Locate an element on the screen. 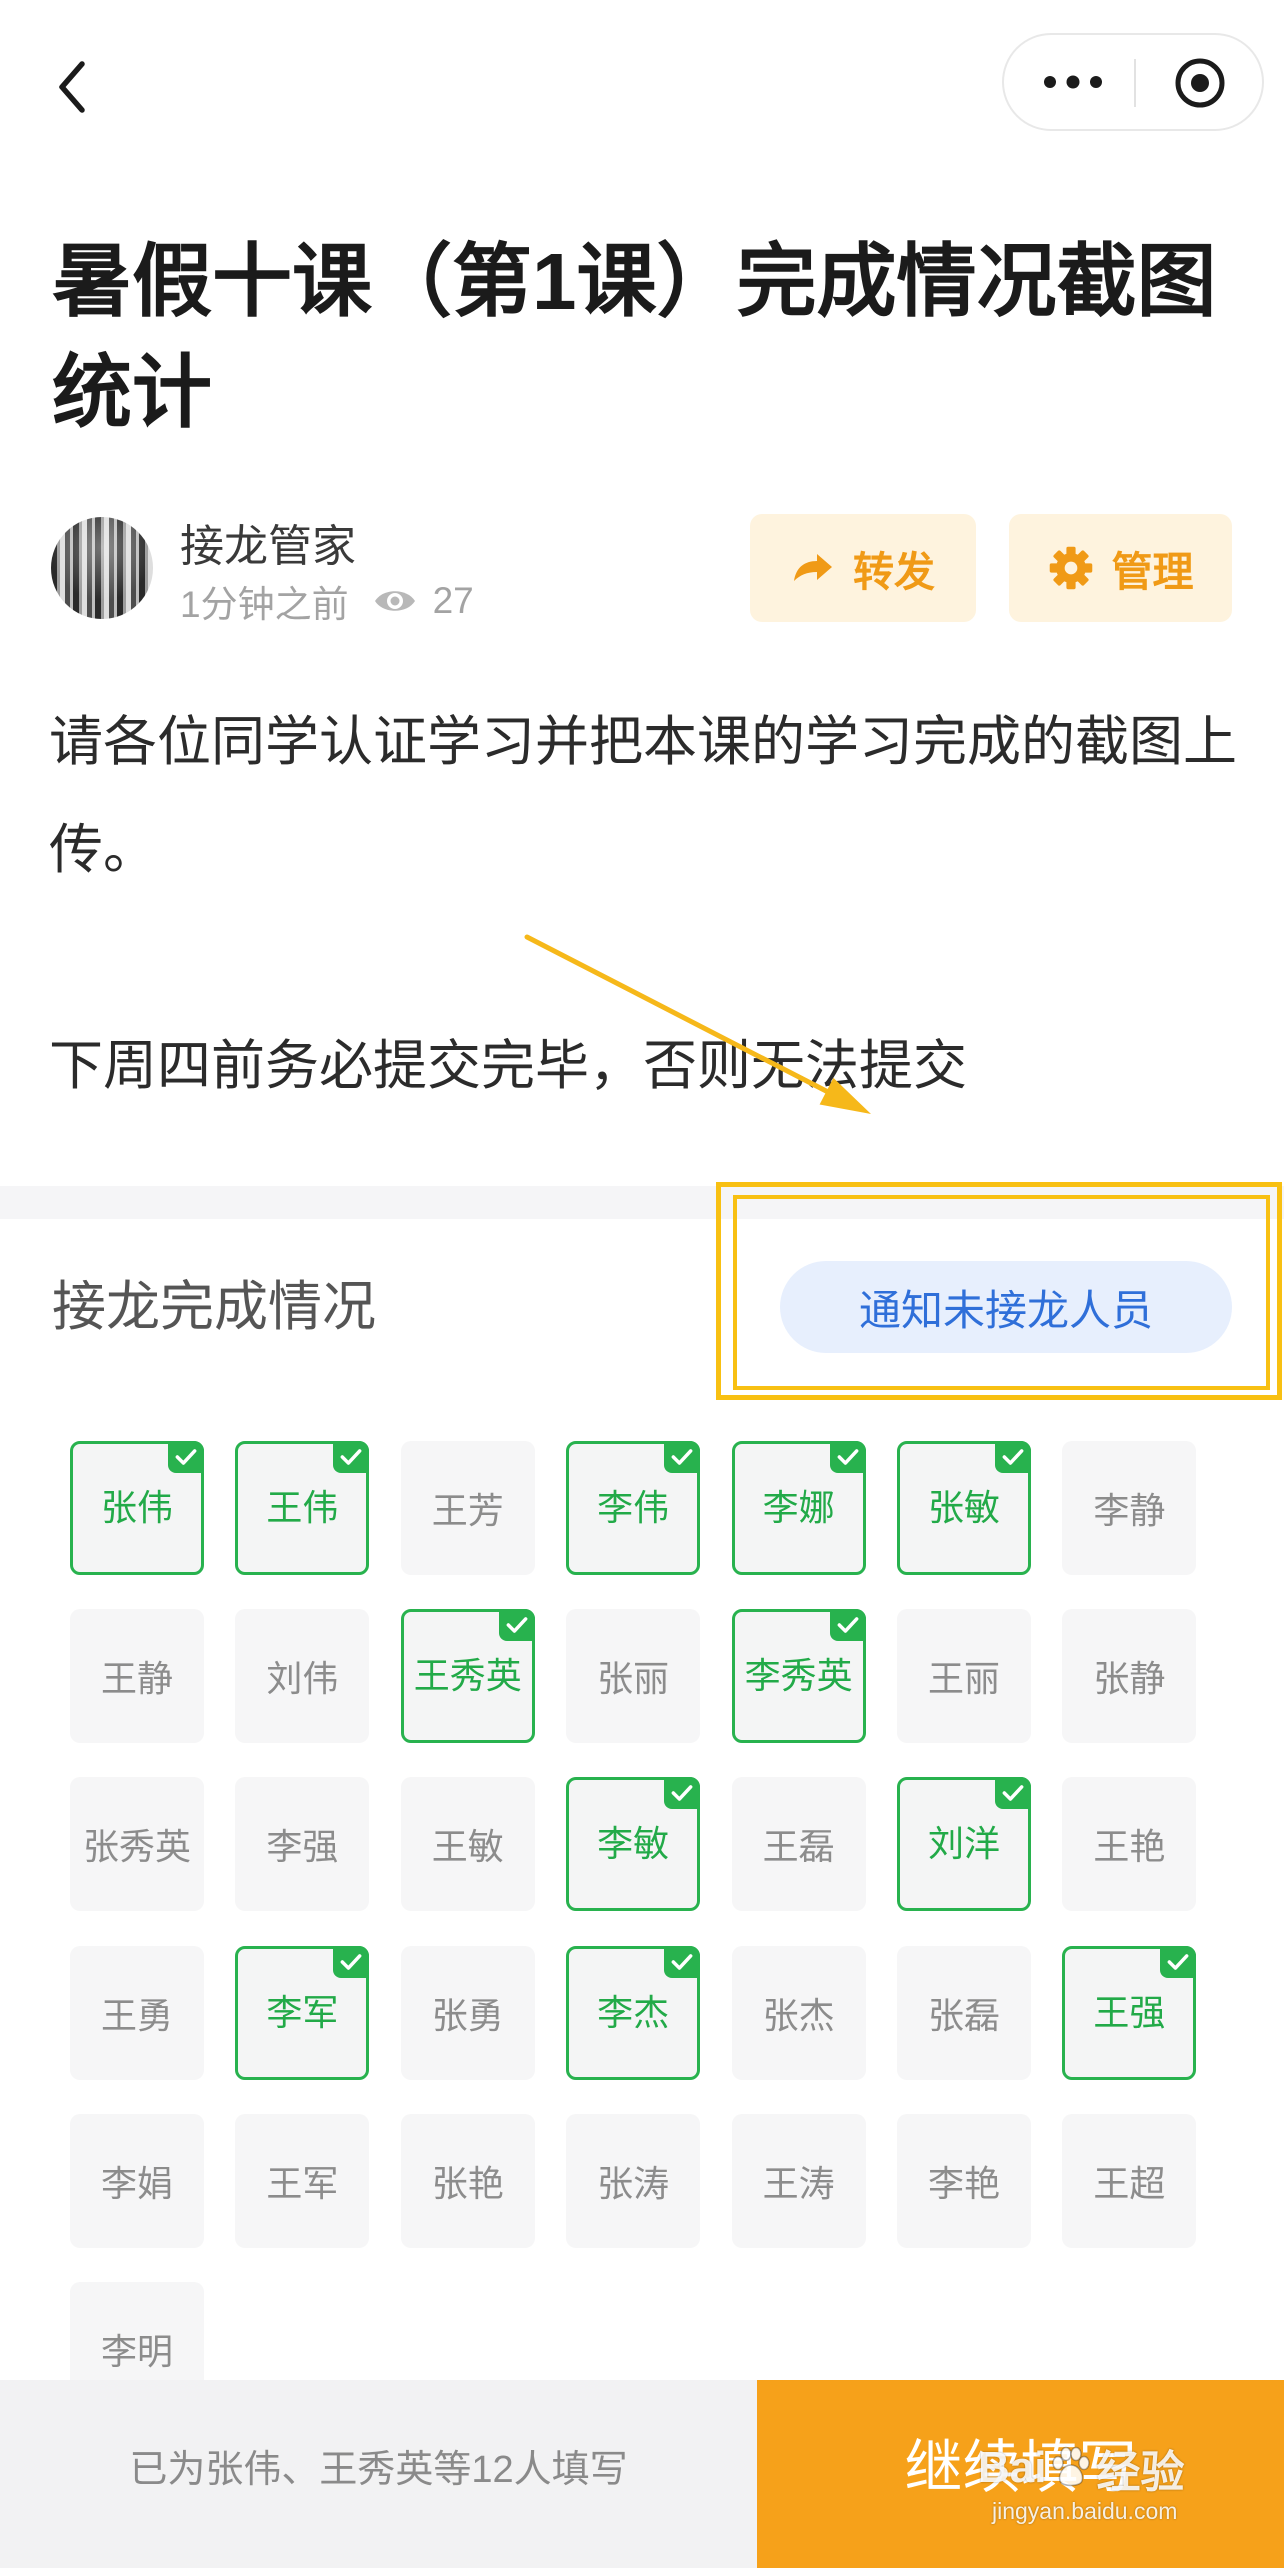  participant-name: 李艳 is located at coordinates (963, 2183).